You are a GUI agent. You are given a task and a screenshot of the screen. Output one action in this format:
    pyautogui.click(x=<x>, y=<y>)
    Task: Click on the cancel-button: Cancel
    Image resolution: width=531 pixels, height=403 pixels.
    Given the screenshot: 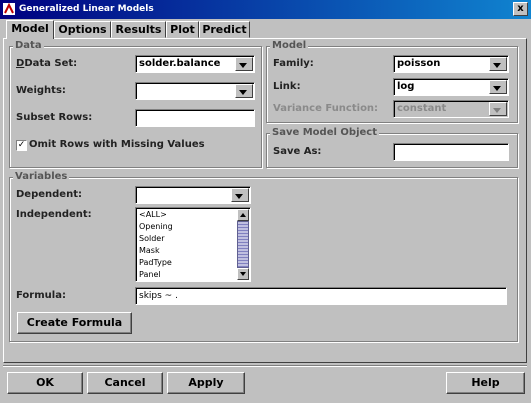 What is the action you would take?
    pyautogui.click(x=125, y=383)
    